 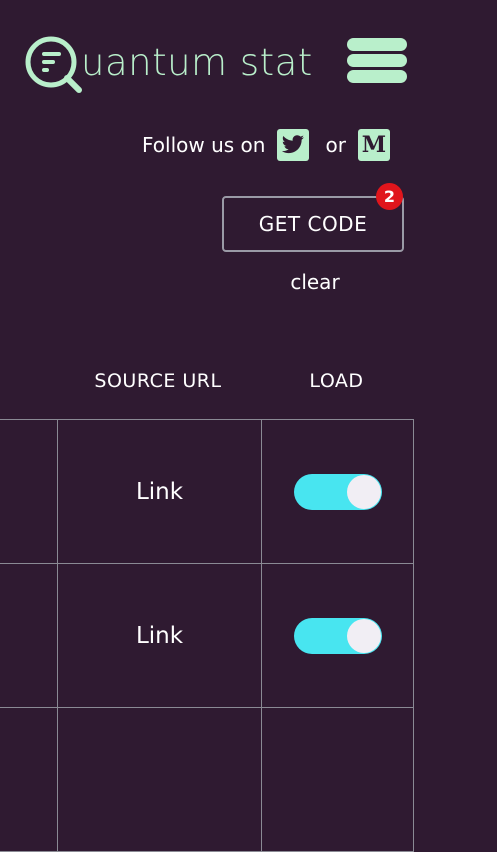 I want to click on twitter-icon, so click(x=293, y=145).